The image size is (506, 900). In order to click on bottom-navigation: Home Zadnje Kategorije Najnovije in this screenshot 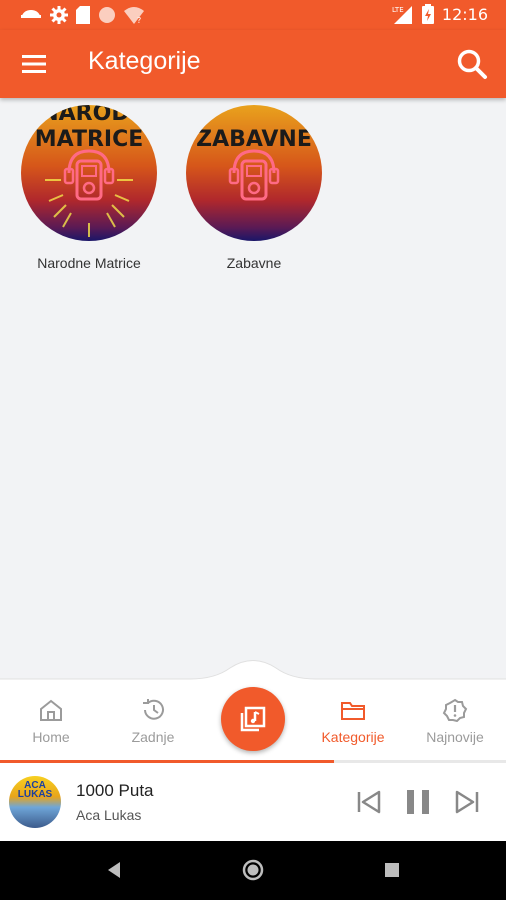, I will do `click(253, 706)`.